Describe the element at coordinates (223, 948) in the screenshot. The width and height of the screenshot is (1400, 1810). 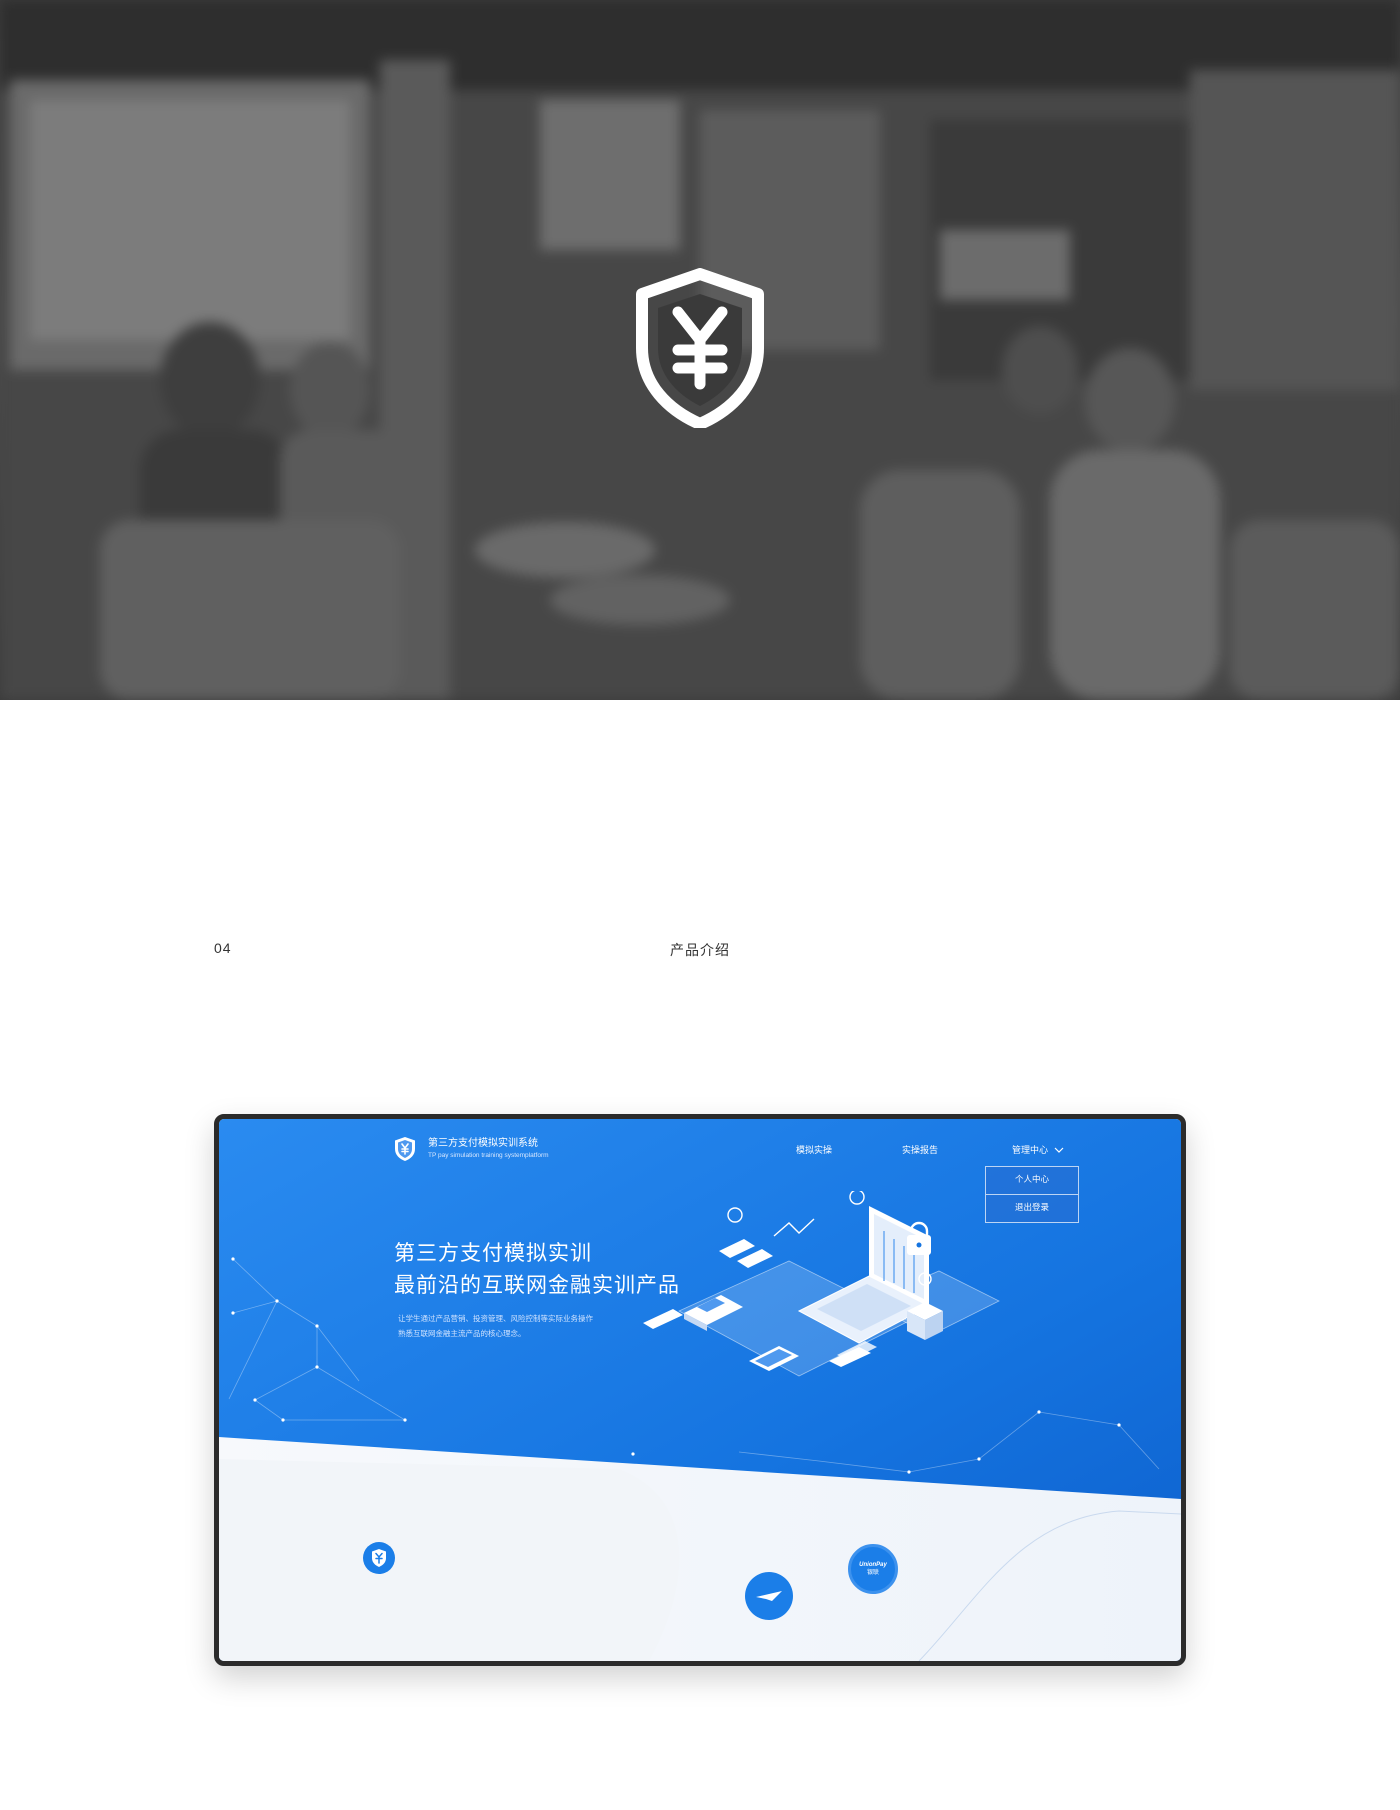
I see `section-number: 04` at that location.